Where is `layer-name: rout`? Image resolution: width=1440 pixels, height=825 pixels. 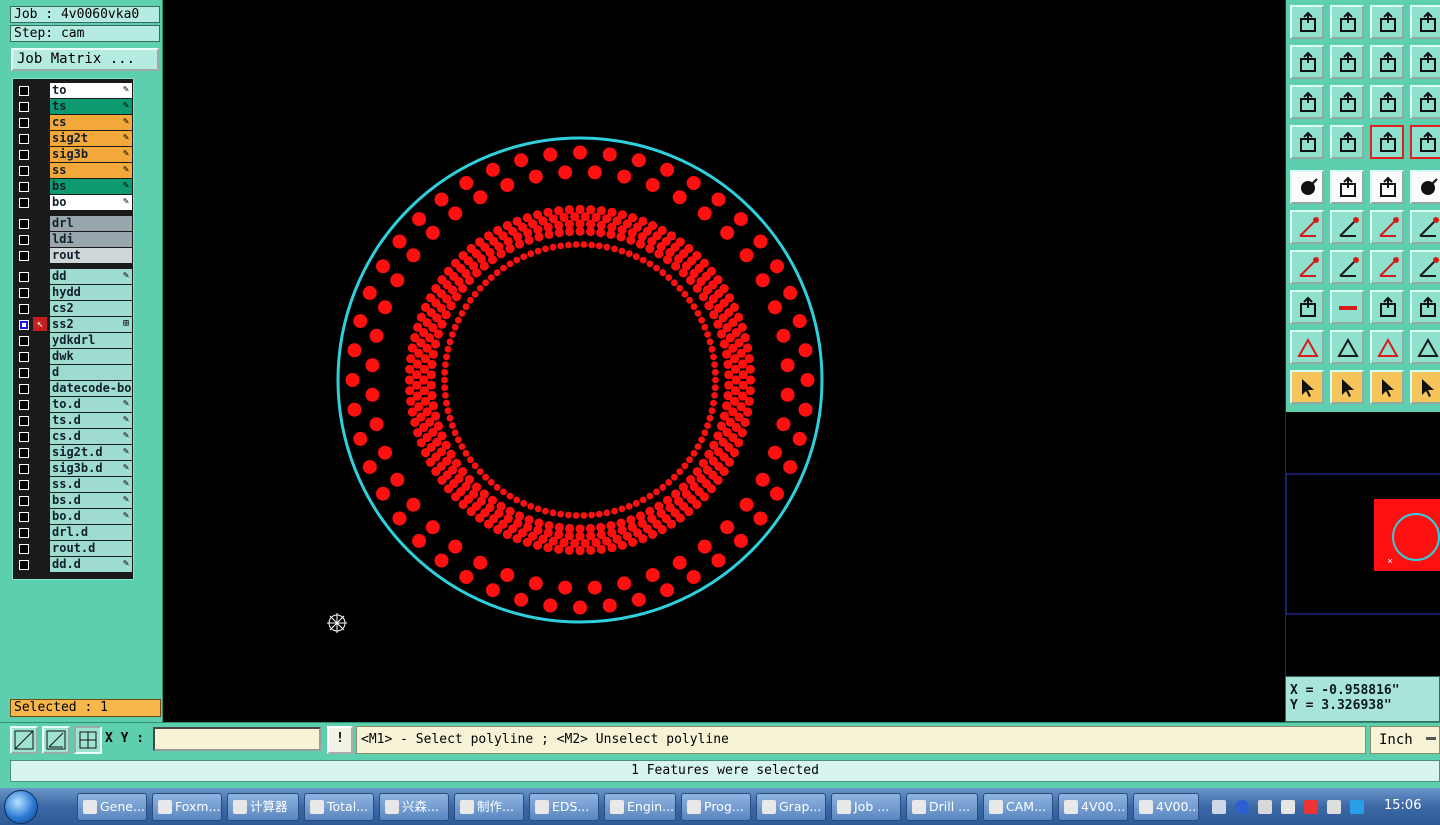
layer-name: rout is located at coordinates (91, 255).